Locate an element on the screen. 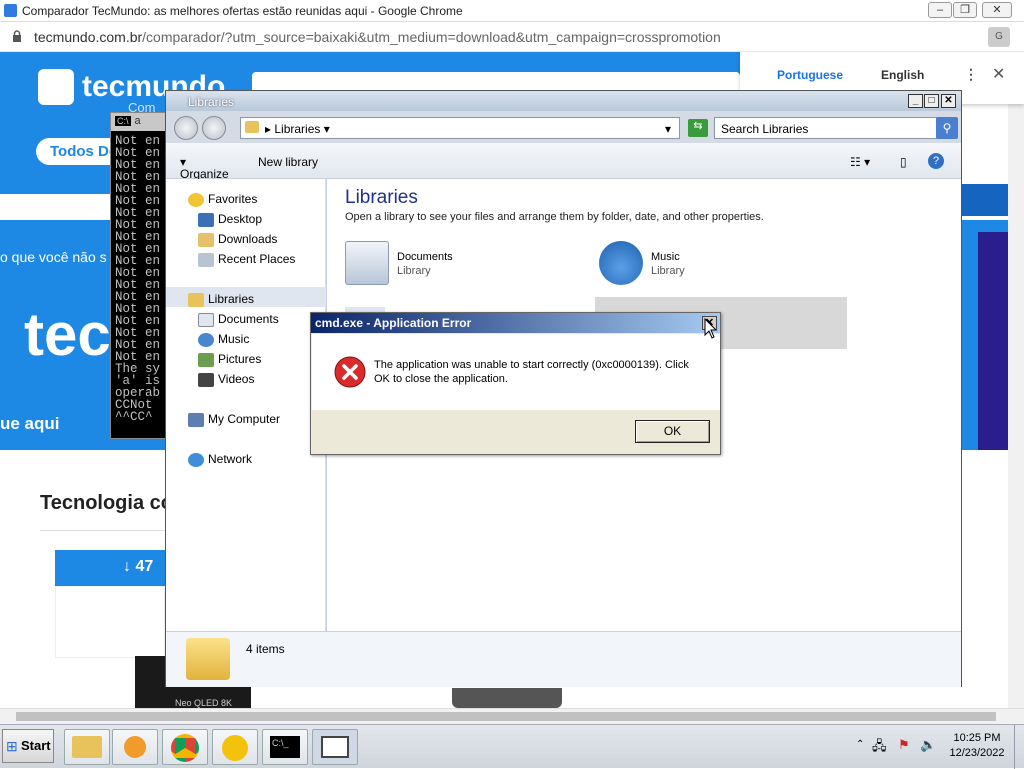 This screenshot has height=769, width=1024. library-name: Music is located at coordinates (665, 257).